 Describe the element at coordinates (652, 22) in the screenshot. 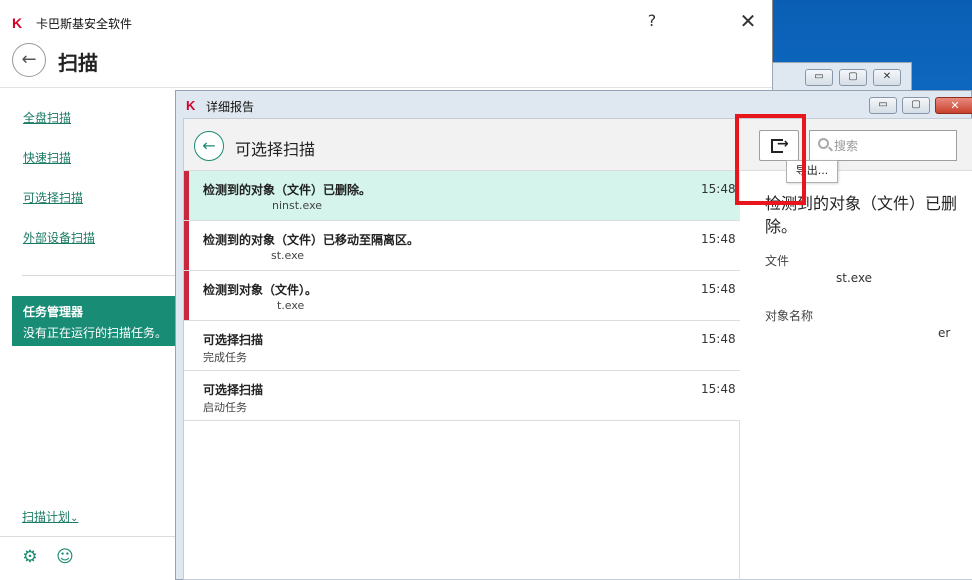

I see `help-button: ?` at that location.